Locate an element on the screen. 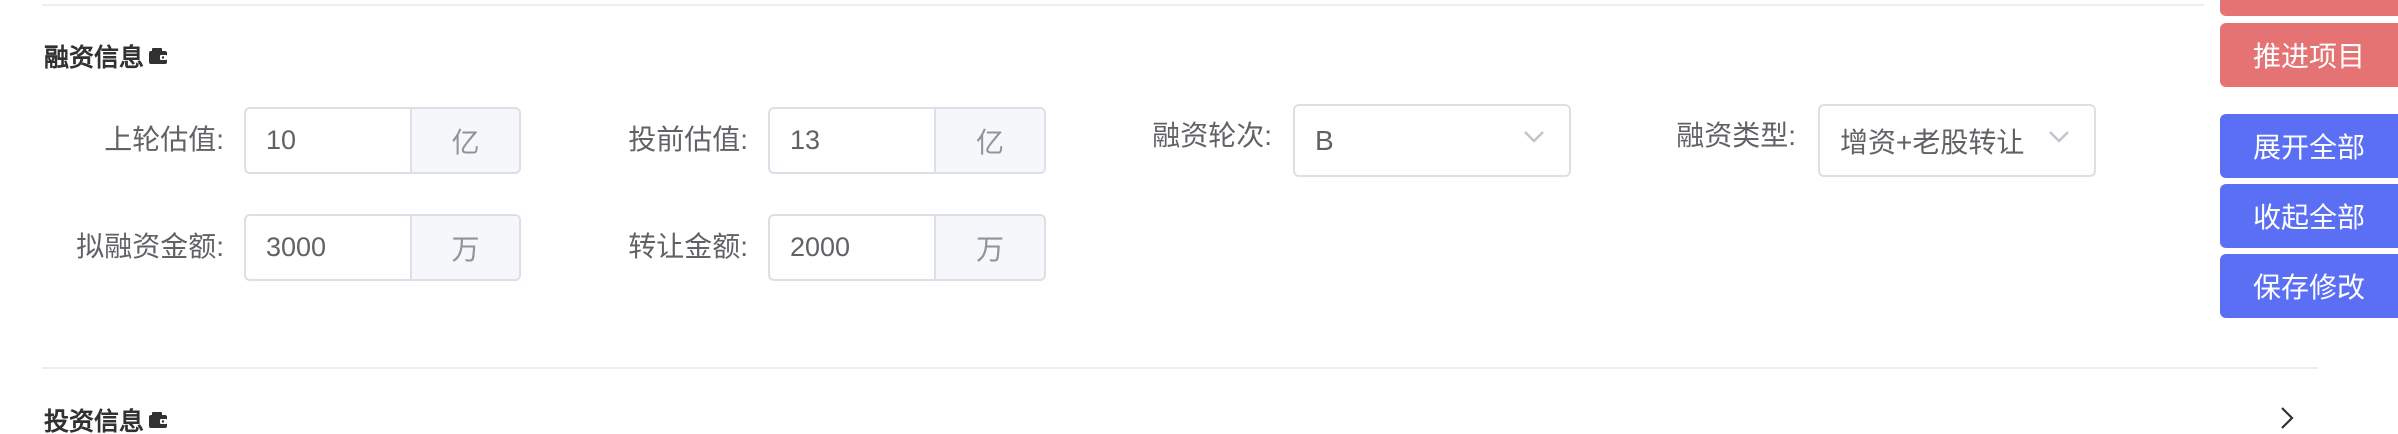 Image resolution: width=2398 pixels, height=434 pixels. chevron-right-icon is located at coordinates (2287, 418).